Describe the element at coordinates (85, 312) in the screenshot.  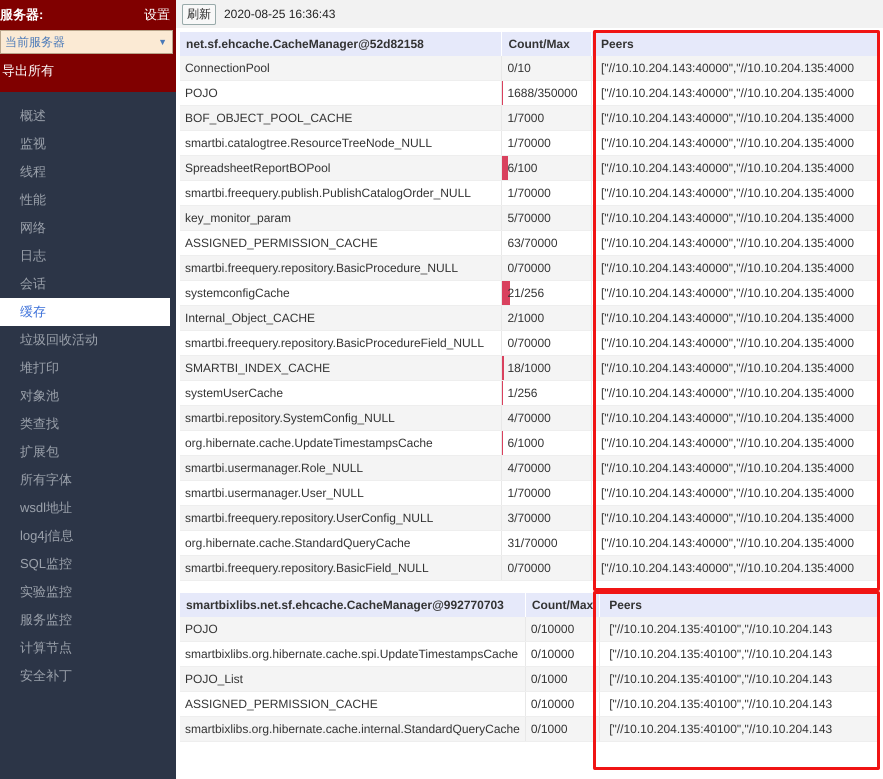
I see `sidebar-item: 缓存` at that location.